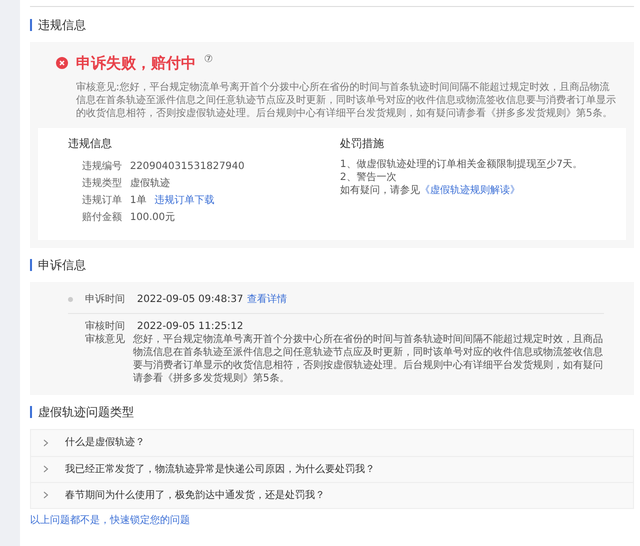  Describe the element at coordinates (332, 469) in the screenshot. I see `faq-item: 我已经正常发货了，物流轨迹异常是快递公司原因，为什么要处罚我？` at that location.